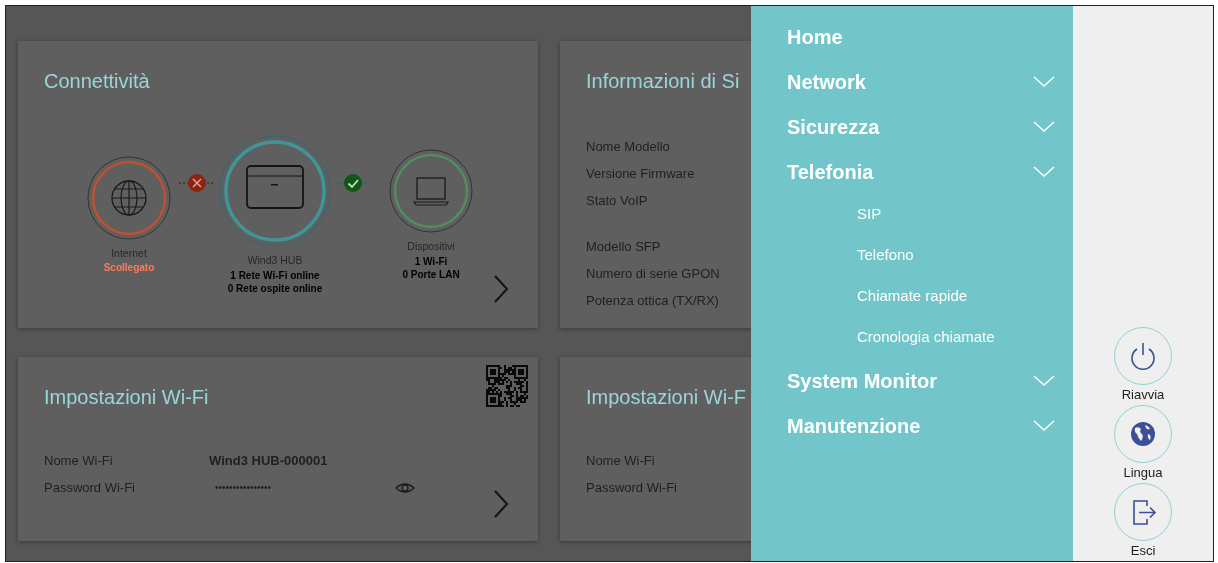 This screenshot has height=563, width=1218. I want to click on submenu-item: Telefono, so click(930, 254).